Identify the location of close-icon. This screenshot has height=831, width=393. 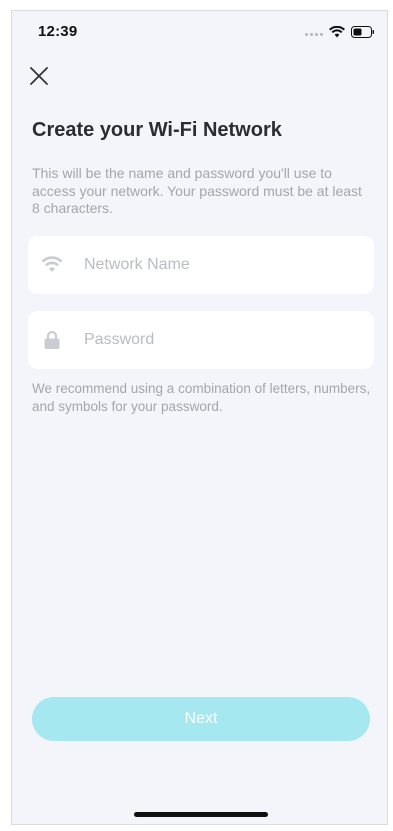
(39, 76).